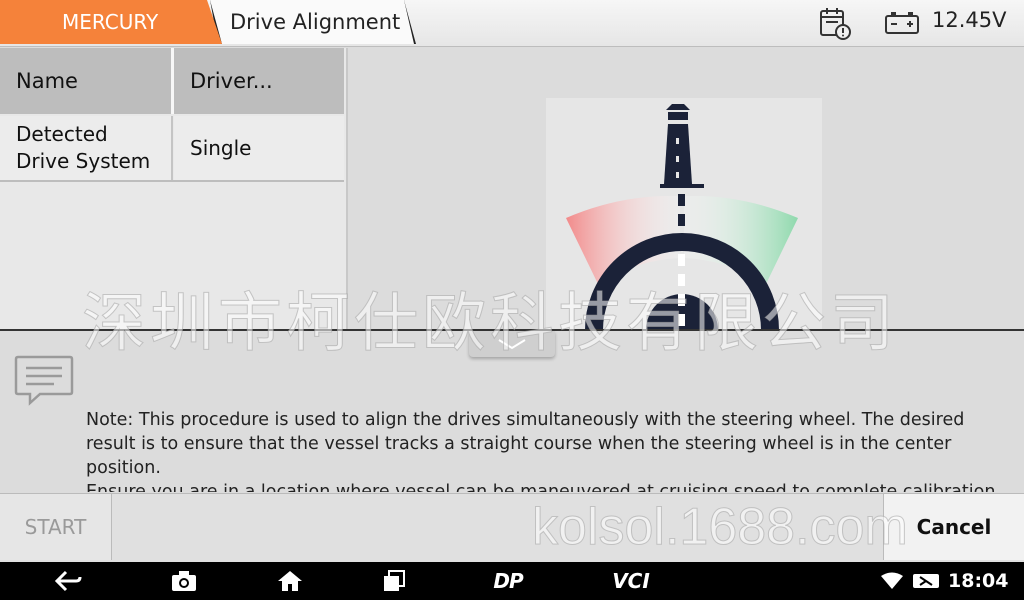 The height and width of the screenshot is (600, 1024). I want to click on top-bar: Drive Alignment MERCURY 12.45V, so click(512, 23).